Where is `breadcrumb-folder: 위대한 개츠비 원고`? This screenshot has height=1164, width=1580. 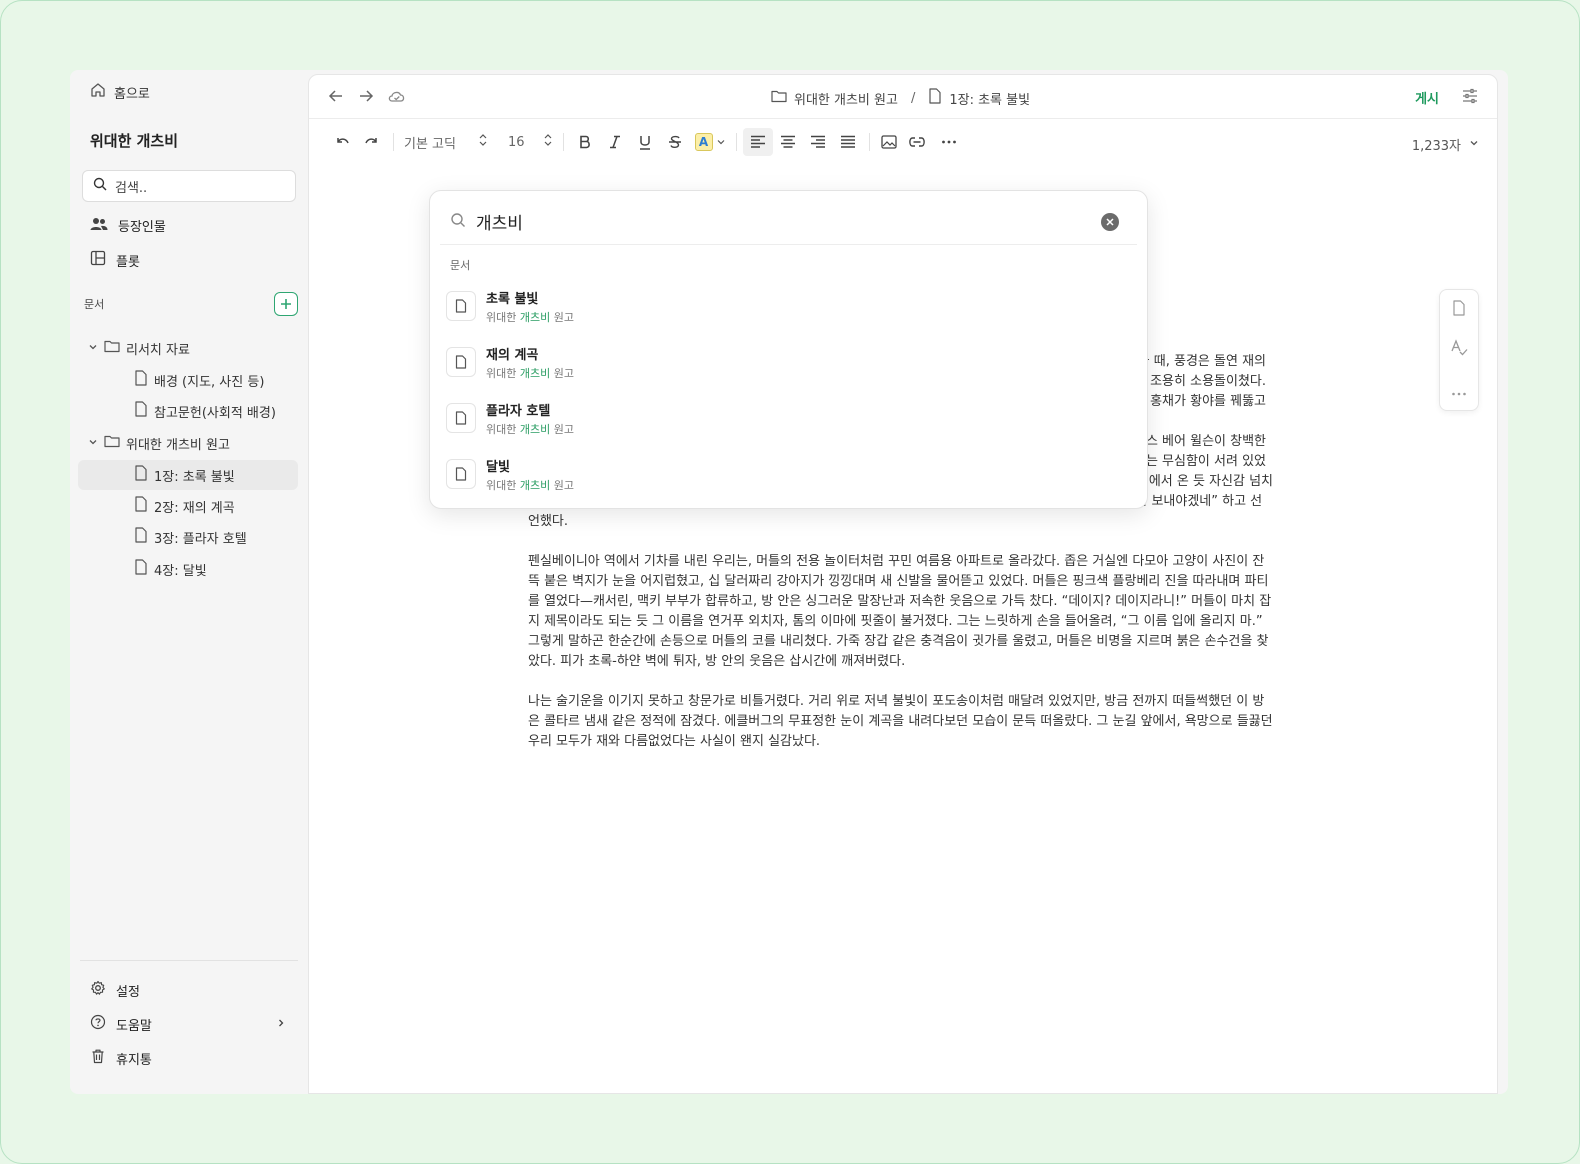
breadcrumb-folder: 위대한 개츠비 원고 is located at coordinates (846, 98).